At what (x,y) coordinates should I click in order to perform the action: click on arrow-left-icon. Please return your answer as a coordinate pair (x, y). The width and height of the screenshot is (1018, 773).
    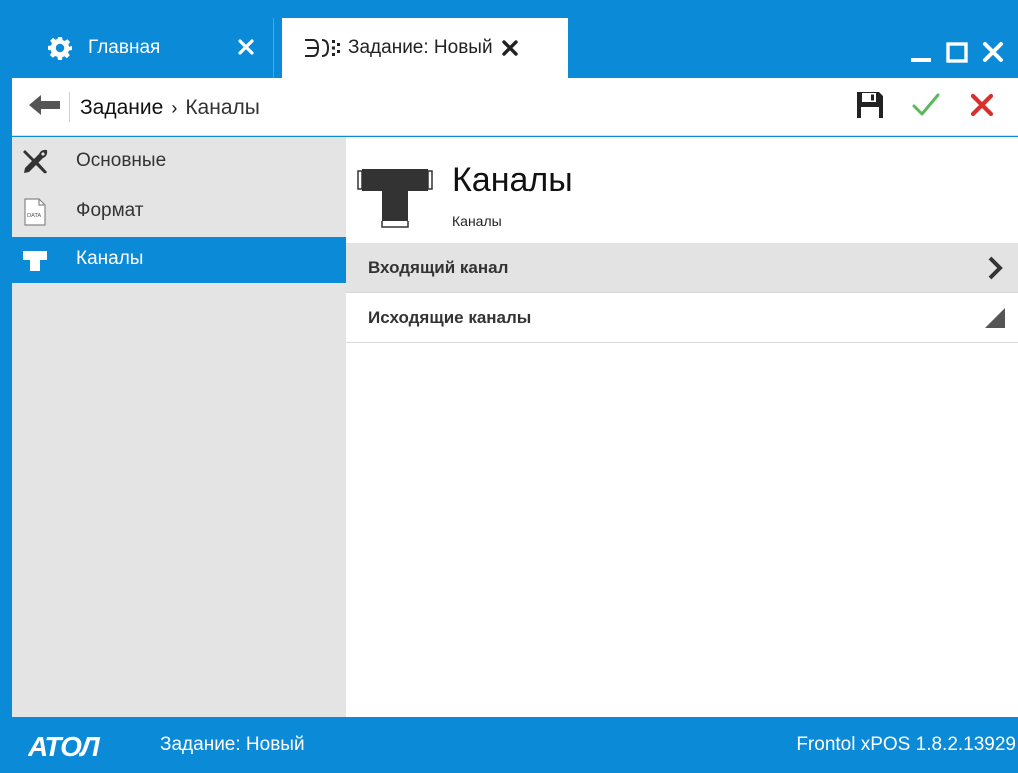
    Looking at the image, I should click on (44, 107).